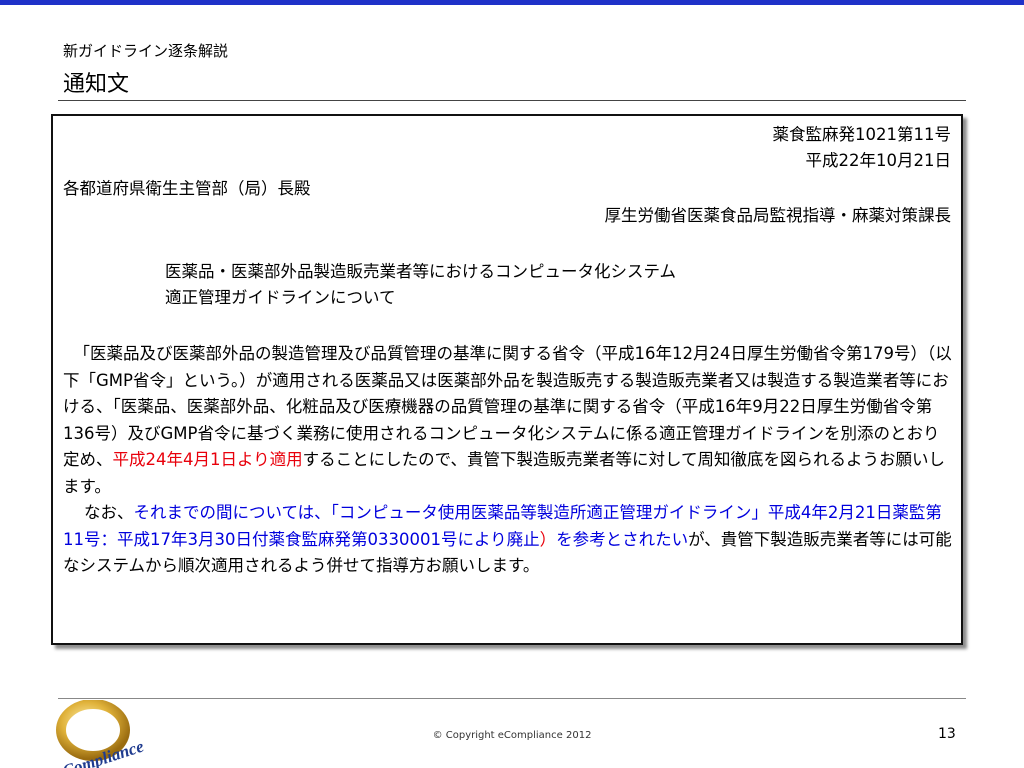  I want to click on subject-line-2: 適正管理ガイドラインについて, so click(280, 297).